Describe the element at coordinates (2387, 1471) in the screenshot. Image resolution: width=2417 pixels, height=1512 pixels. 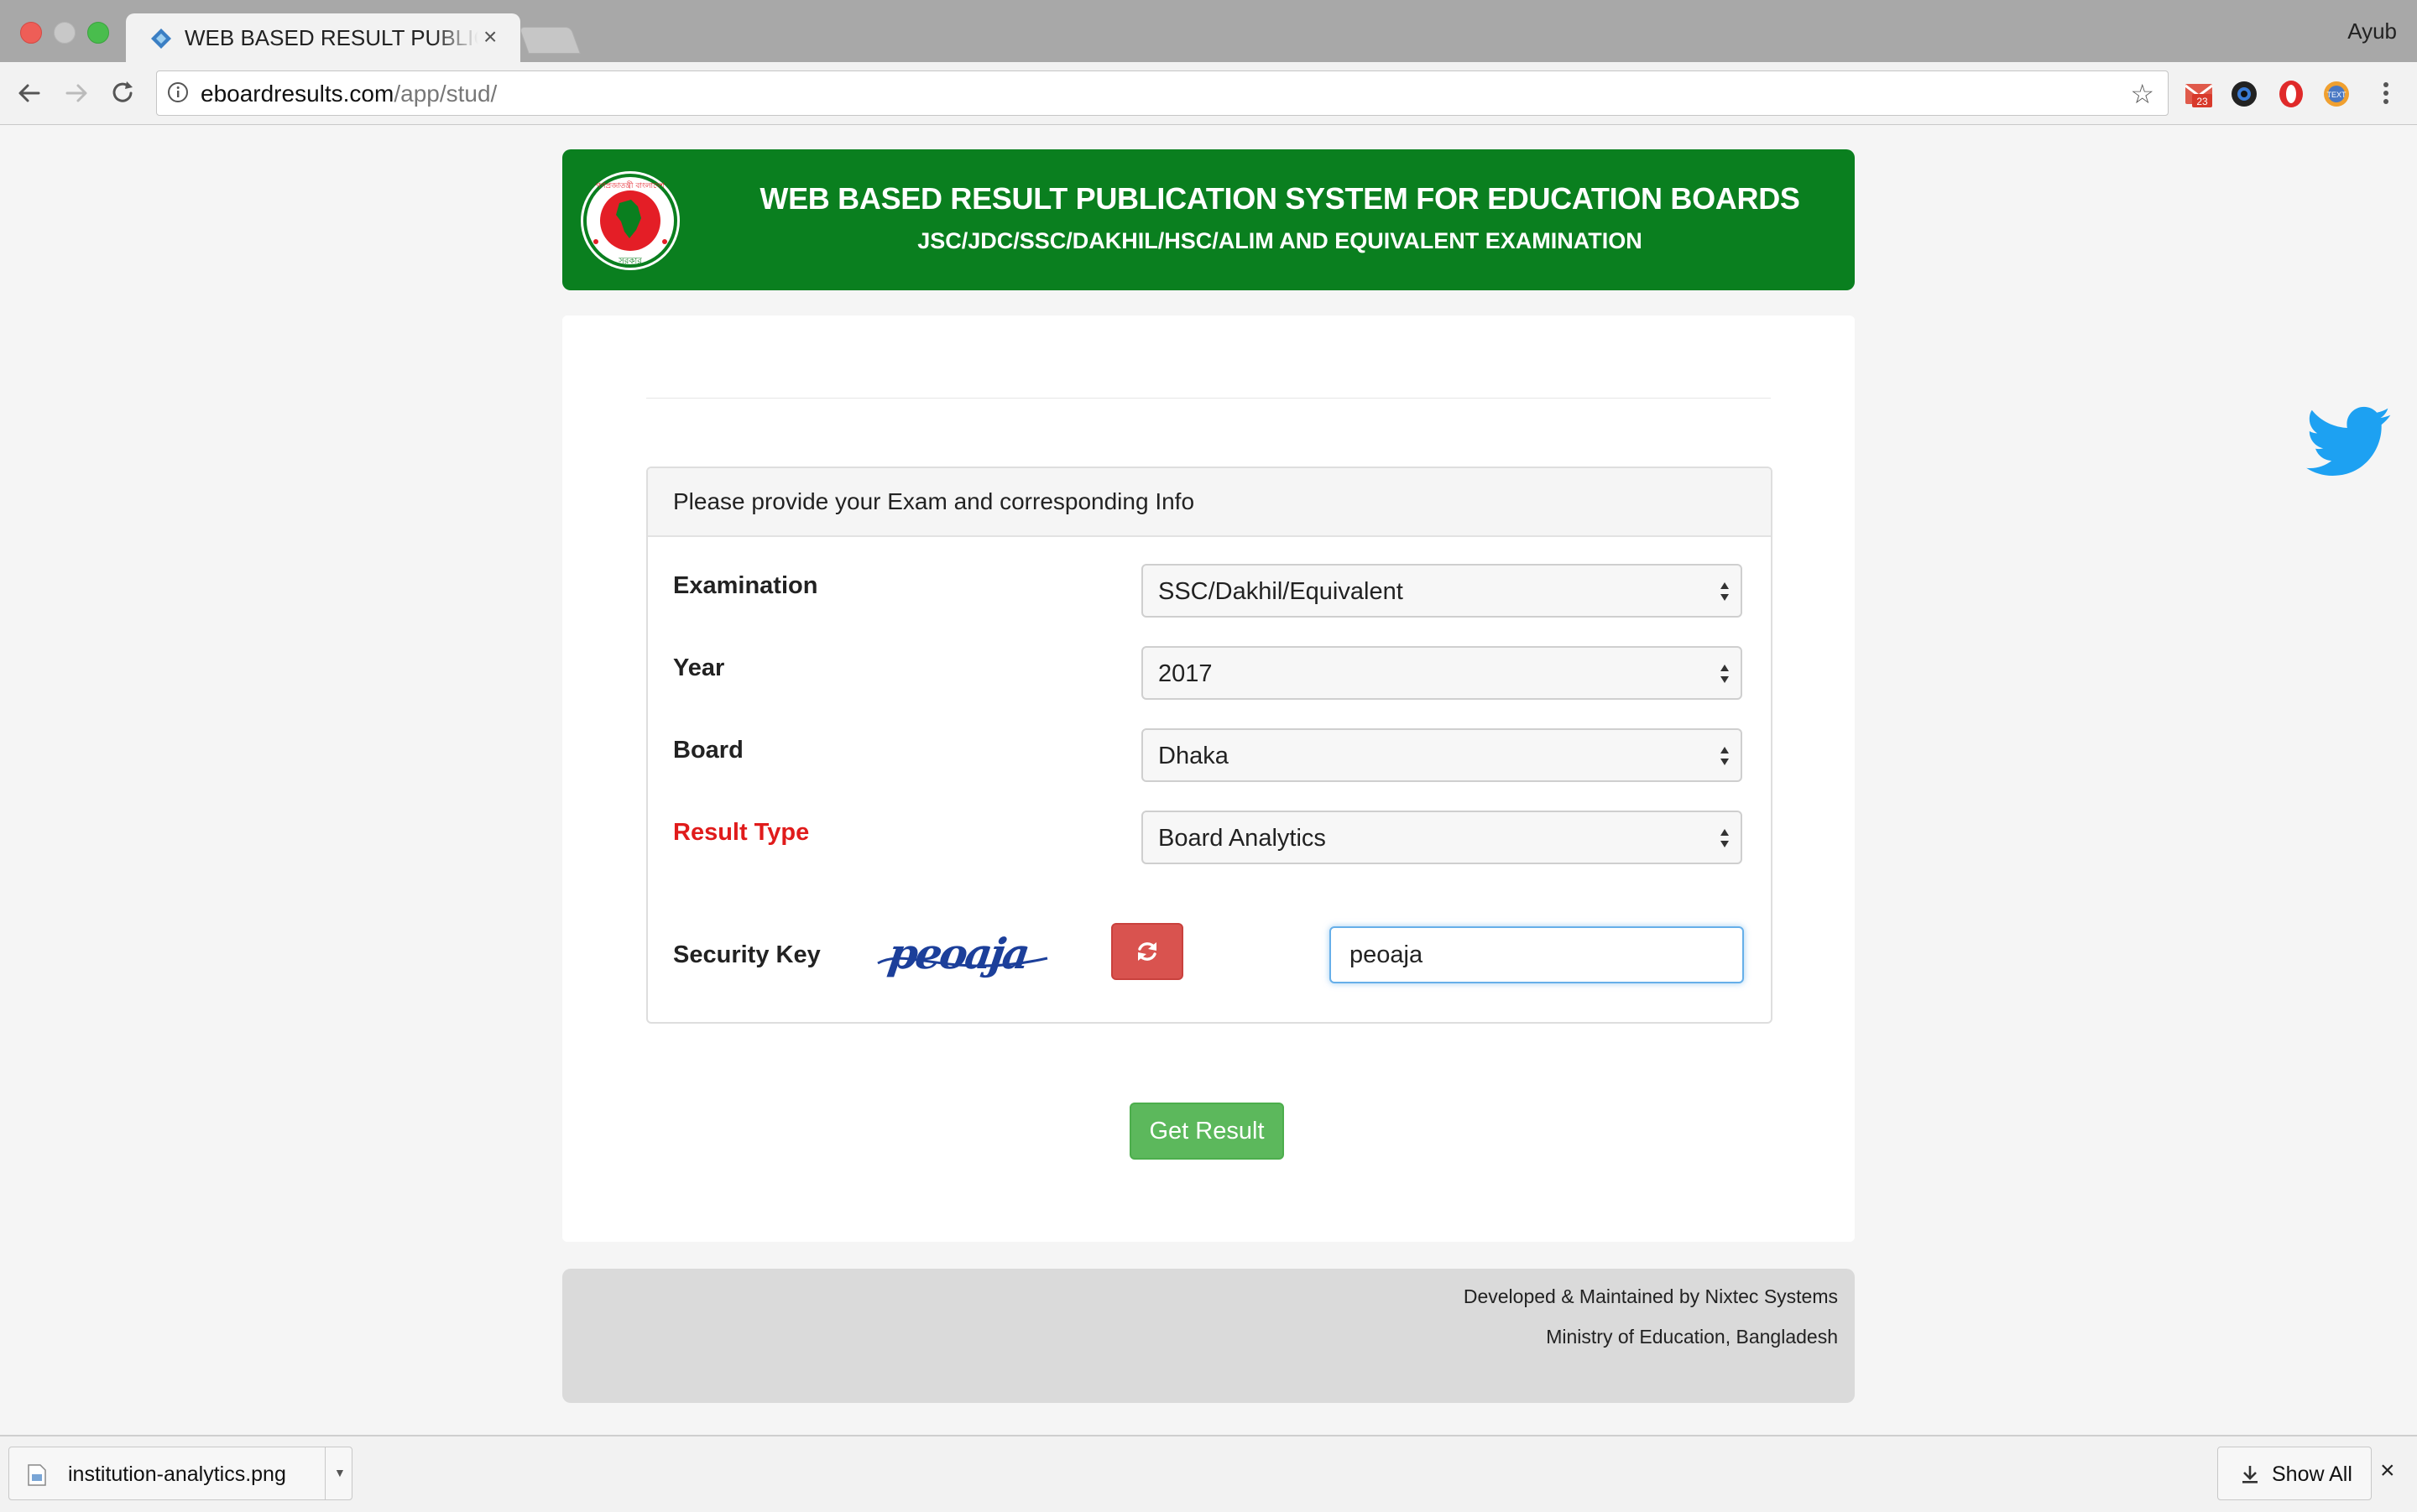
I see `close-download-bar-icon: ×` at that location.